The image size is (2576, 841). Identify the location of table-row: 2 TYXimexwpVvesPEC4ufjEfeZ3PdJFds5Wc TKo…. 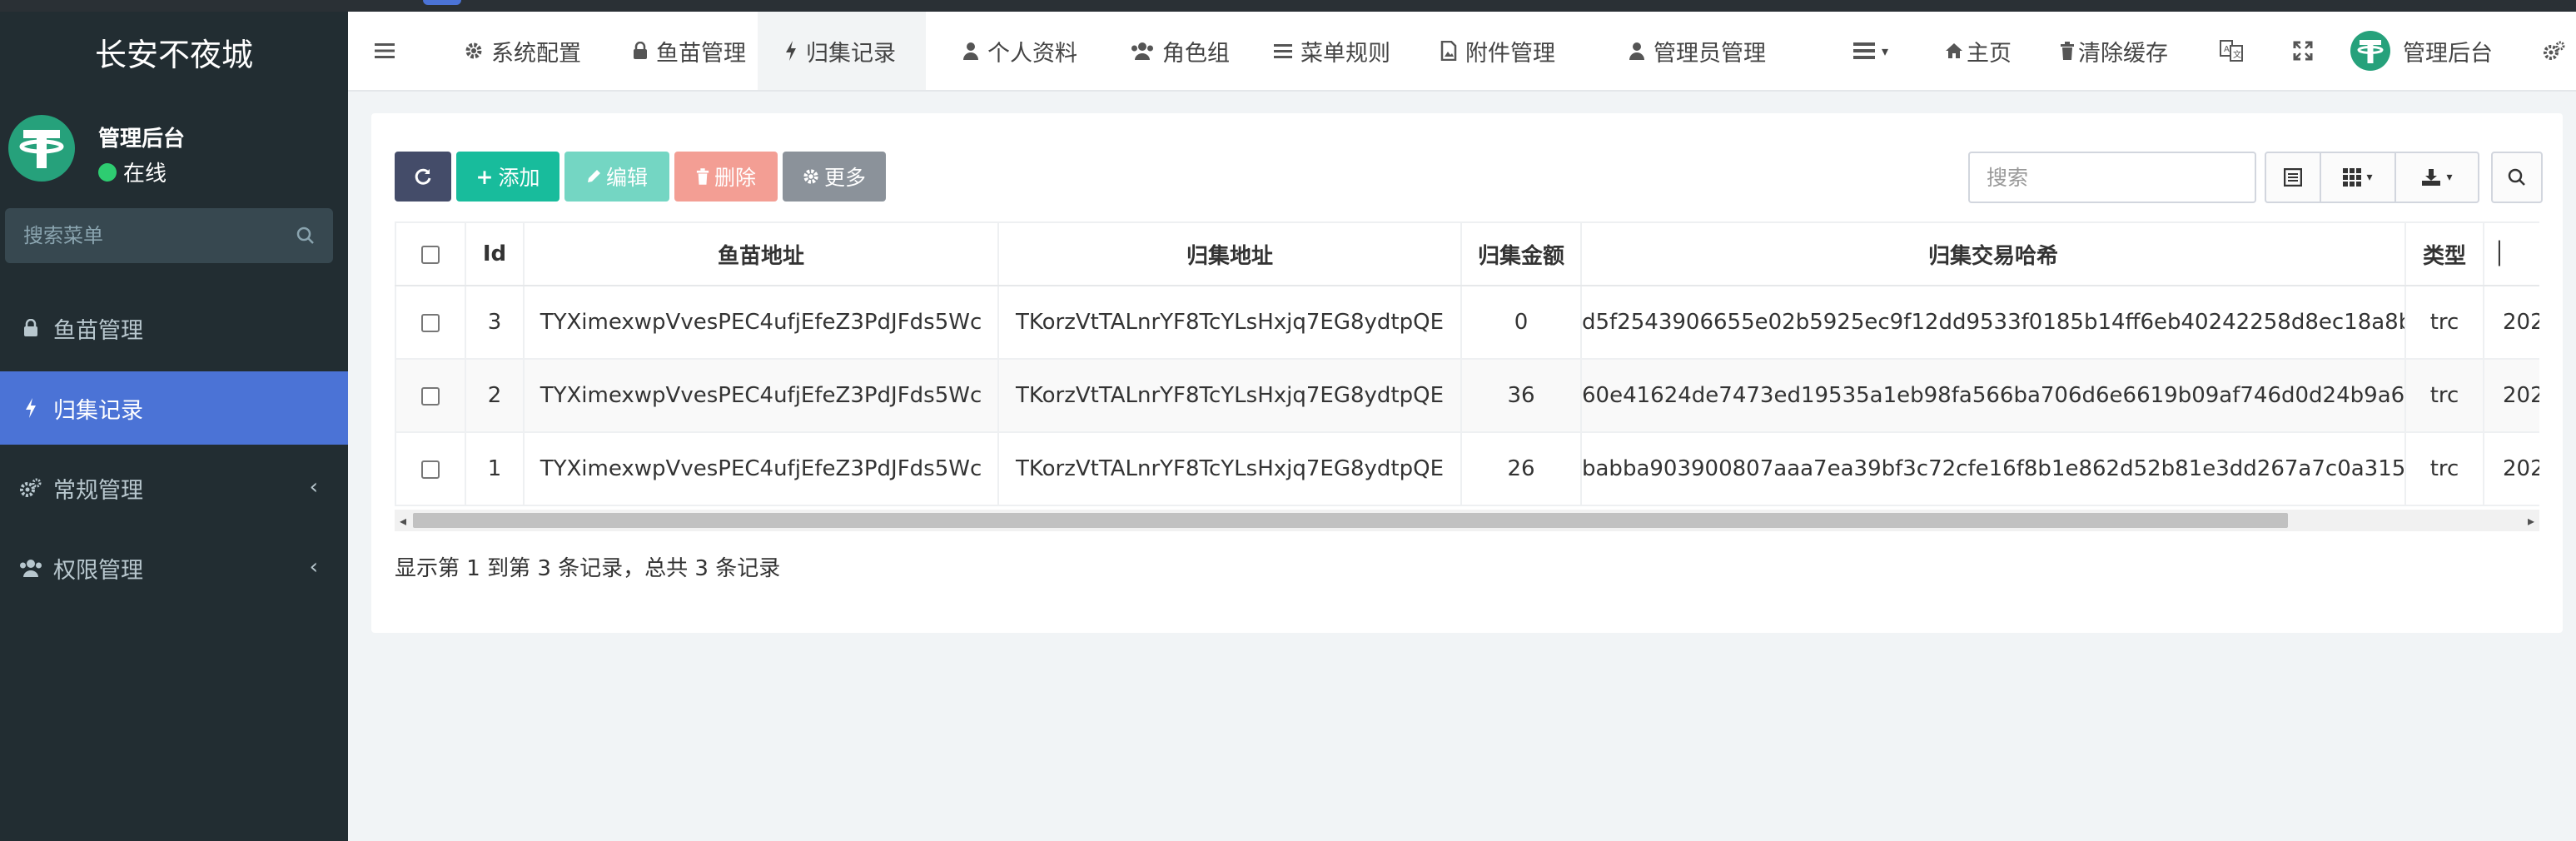
(1467, 395).